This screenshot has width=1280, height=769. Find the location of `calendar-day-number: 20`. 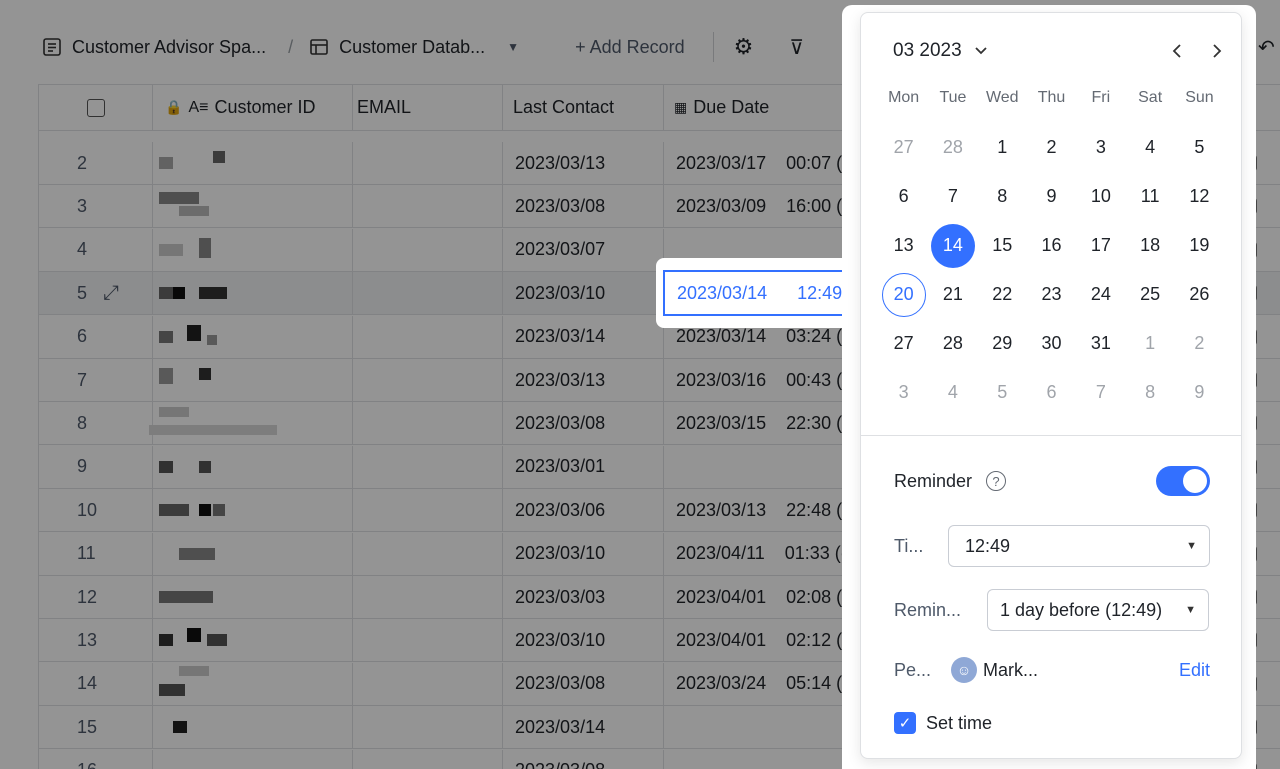

calendar-day-number: 20 is located at coordinates (903, 294).